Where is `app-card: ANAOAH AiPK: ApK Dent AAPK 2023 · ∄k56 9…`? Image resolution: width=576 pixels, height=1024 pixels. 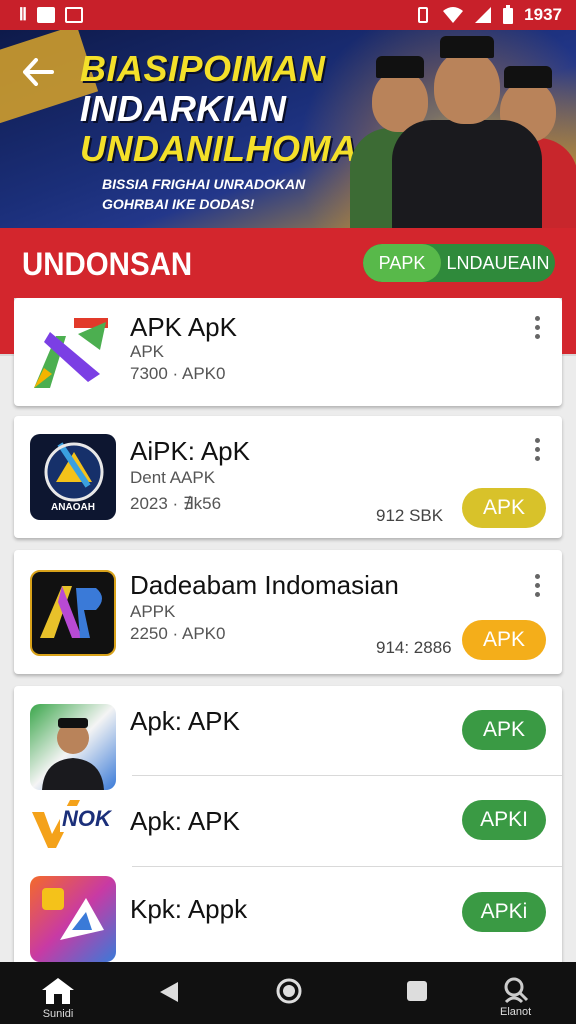
app-card: ANAOAH AiPK: ApK Dent AAPK 2023 · ∄k56 9… is located at coordinates (288, 477).